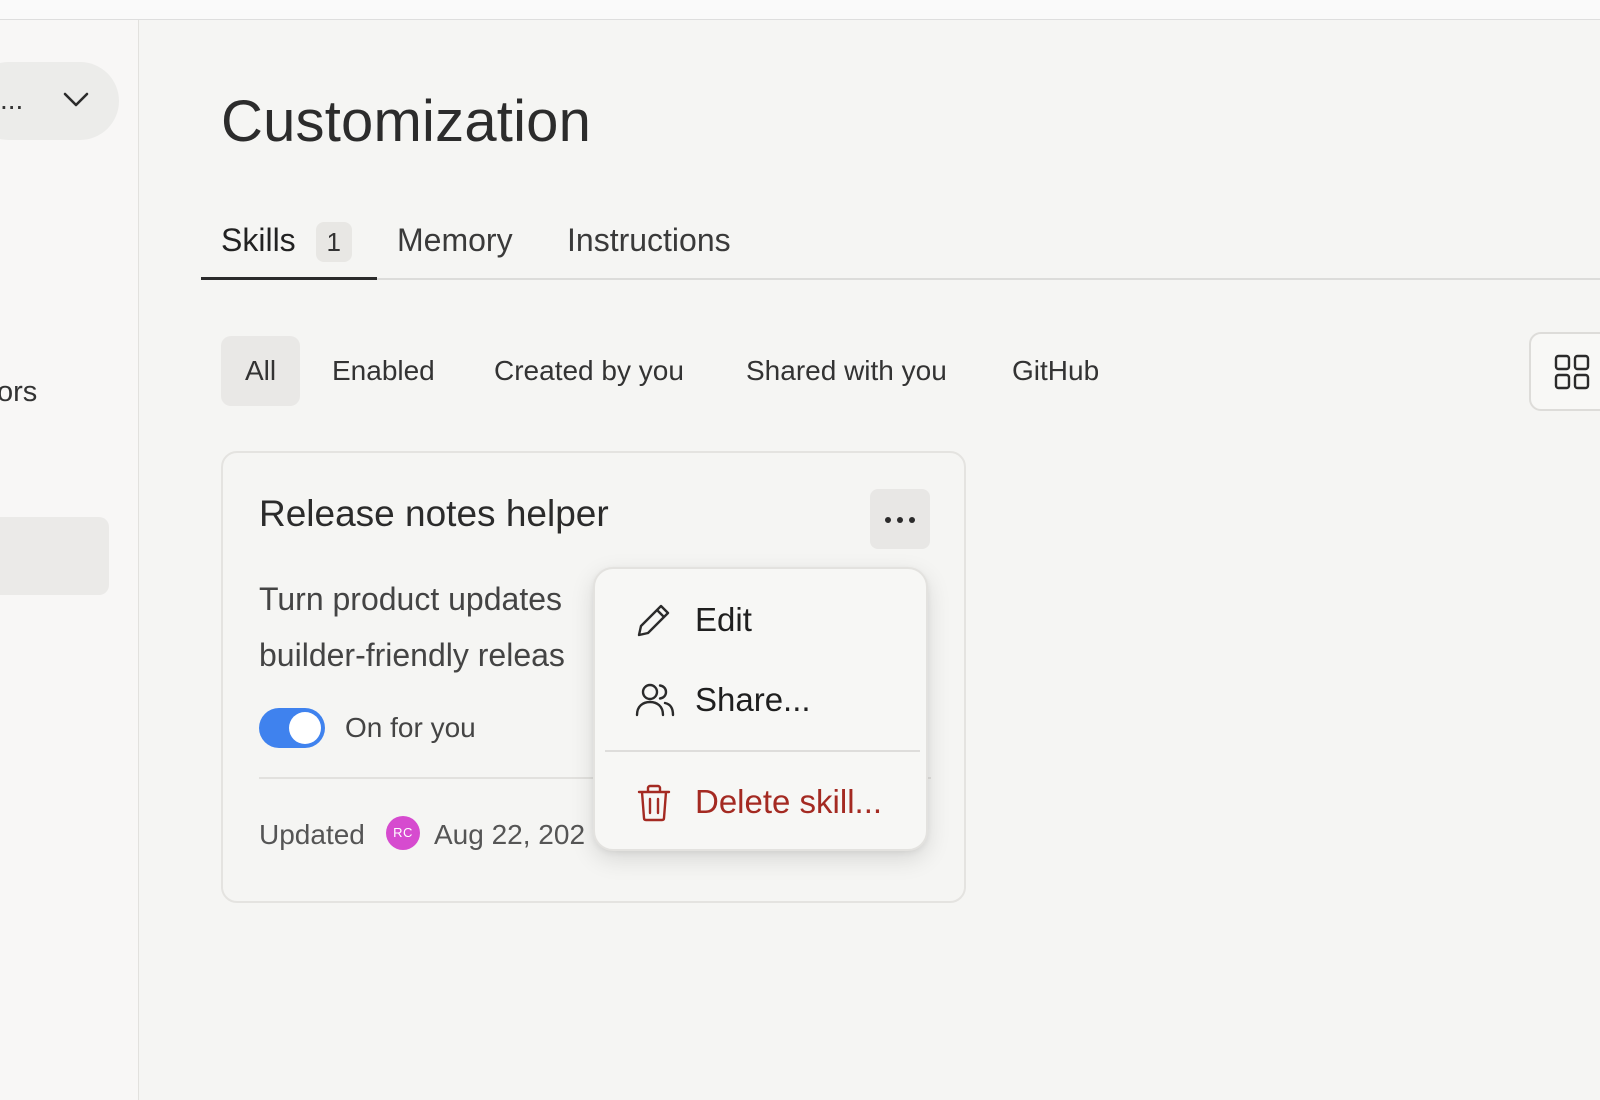  What do you see at coordinates (846, 371) in the screenshot?
I see `filter-shared-with-you: Shared with you` at bounding box center [846, 371].